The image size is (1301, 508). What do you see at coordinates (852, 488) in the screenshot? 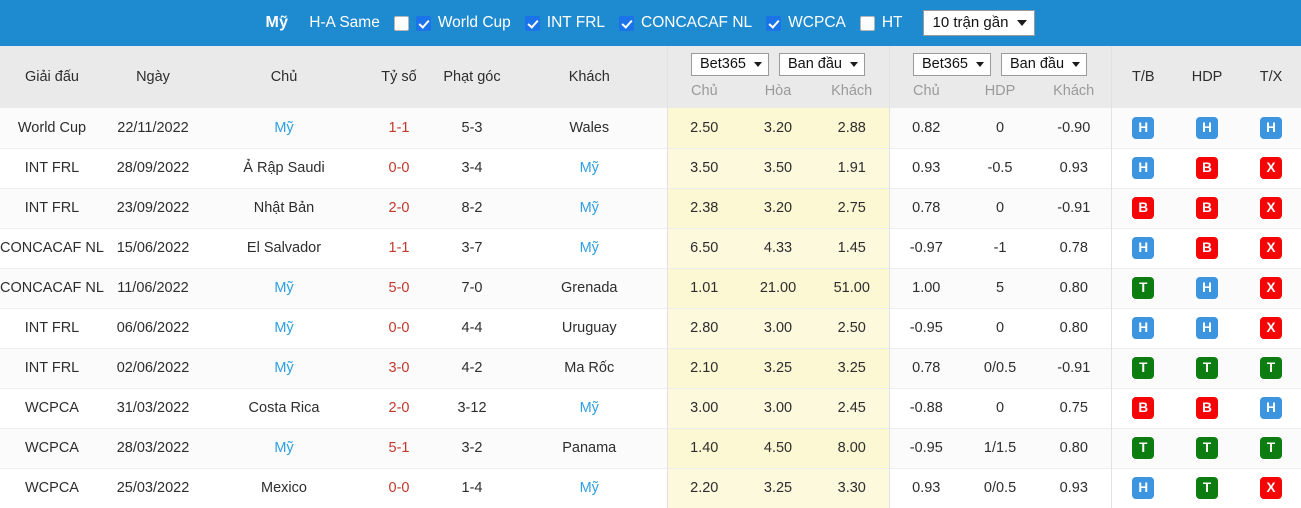
I see `cell-odds1-away: 3.30` at bounding box center [852, 488].